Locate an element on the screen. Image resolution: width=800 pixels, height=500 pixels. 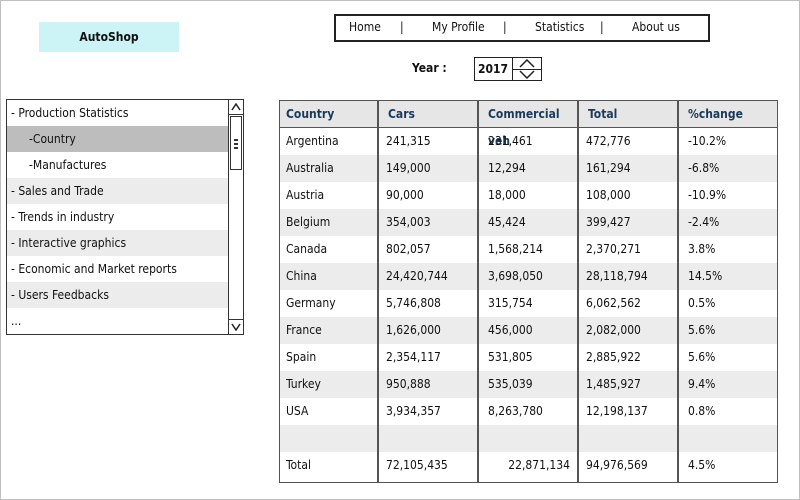
tree-item-sales-and-trade: - Sales and Trade is located at coordinates (118, 191).